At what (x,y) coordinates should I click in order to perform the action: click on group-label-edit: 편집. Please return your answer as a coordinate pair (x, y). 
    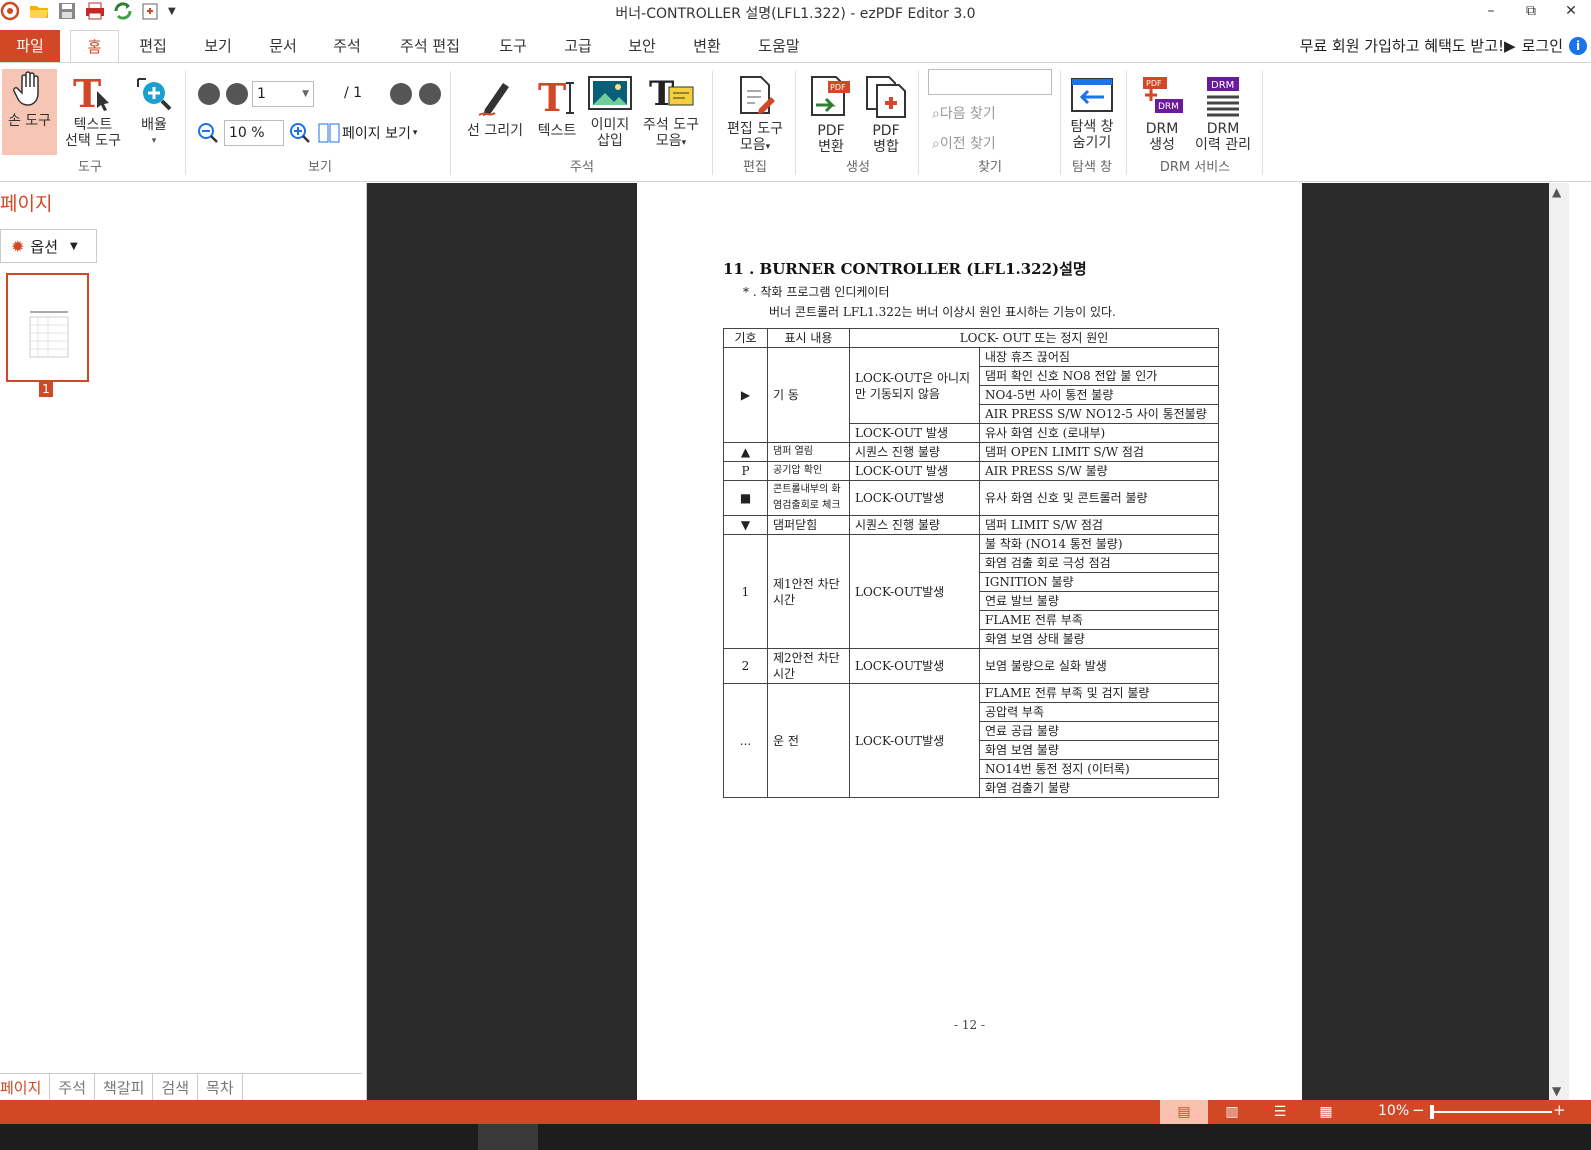
    Looking at the image, I should click on (755, 167).